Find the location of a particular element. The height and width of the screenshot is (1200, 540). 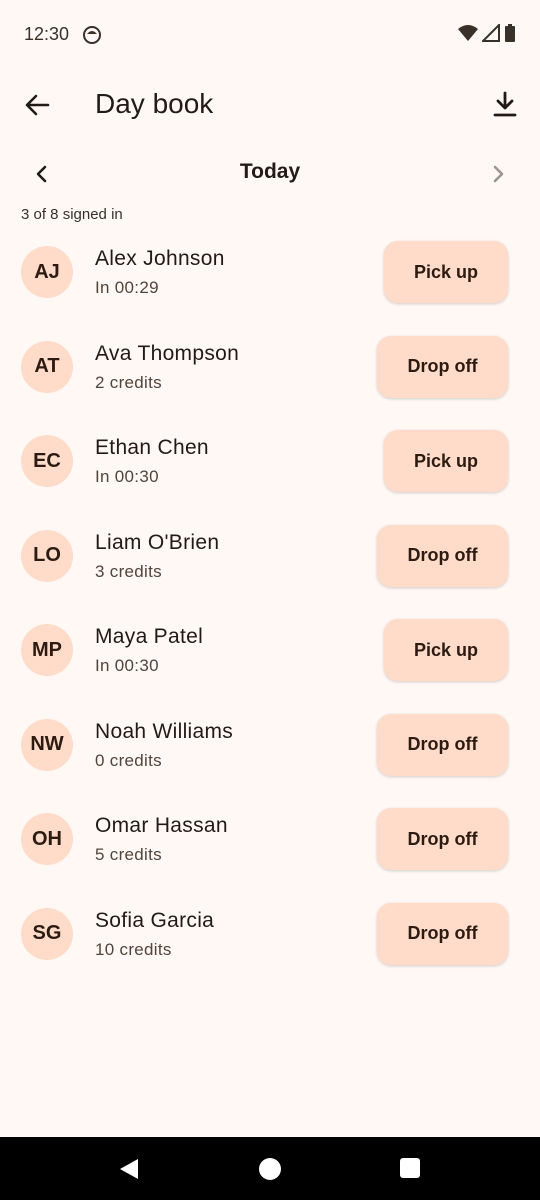

wifi-icon is located at coordinates (468, 33).